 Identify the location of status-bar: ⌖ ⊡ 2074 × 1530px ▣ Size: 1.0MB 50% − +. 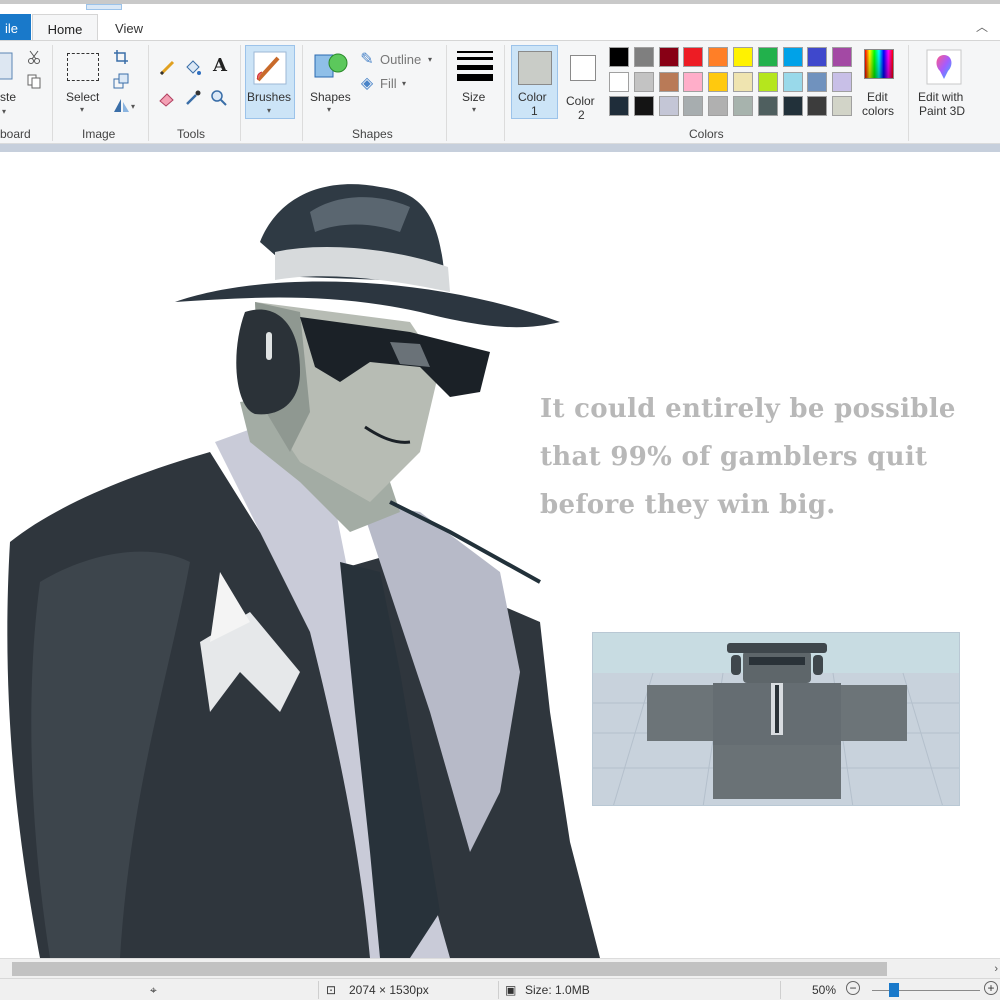
(500, 989).